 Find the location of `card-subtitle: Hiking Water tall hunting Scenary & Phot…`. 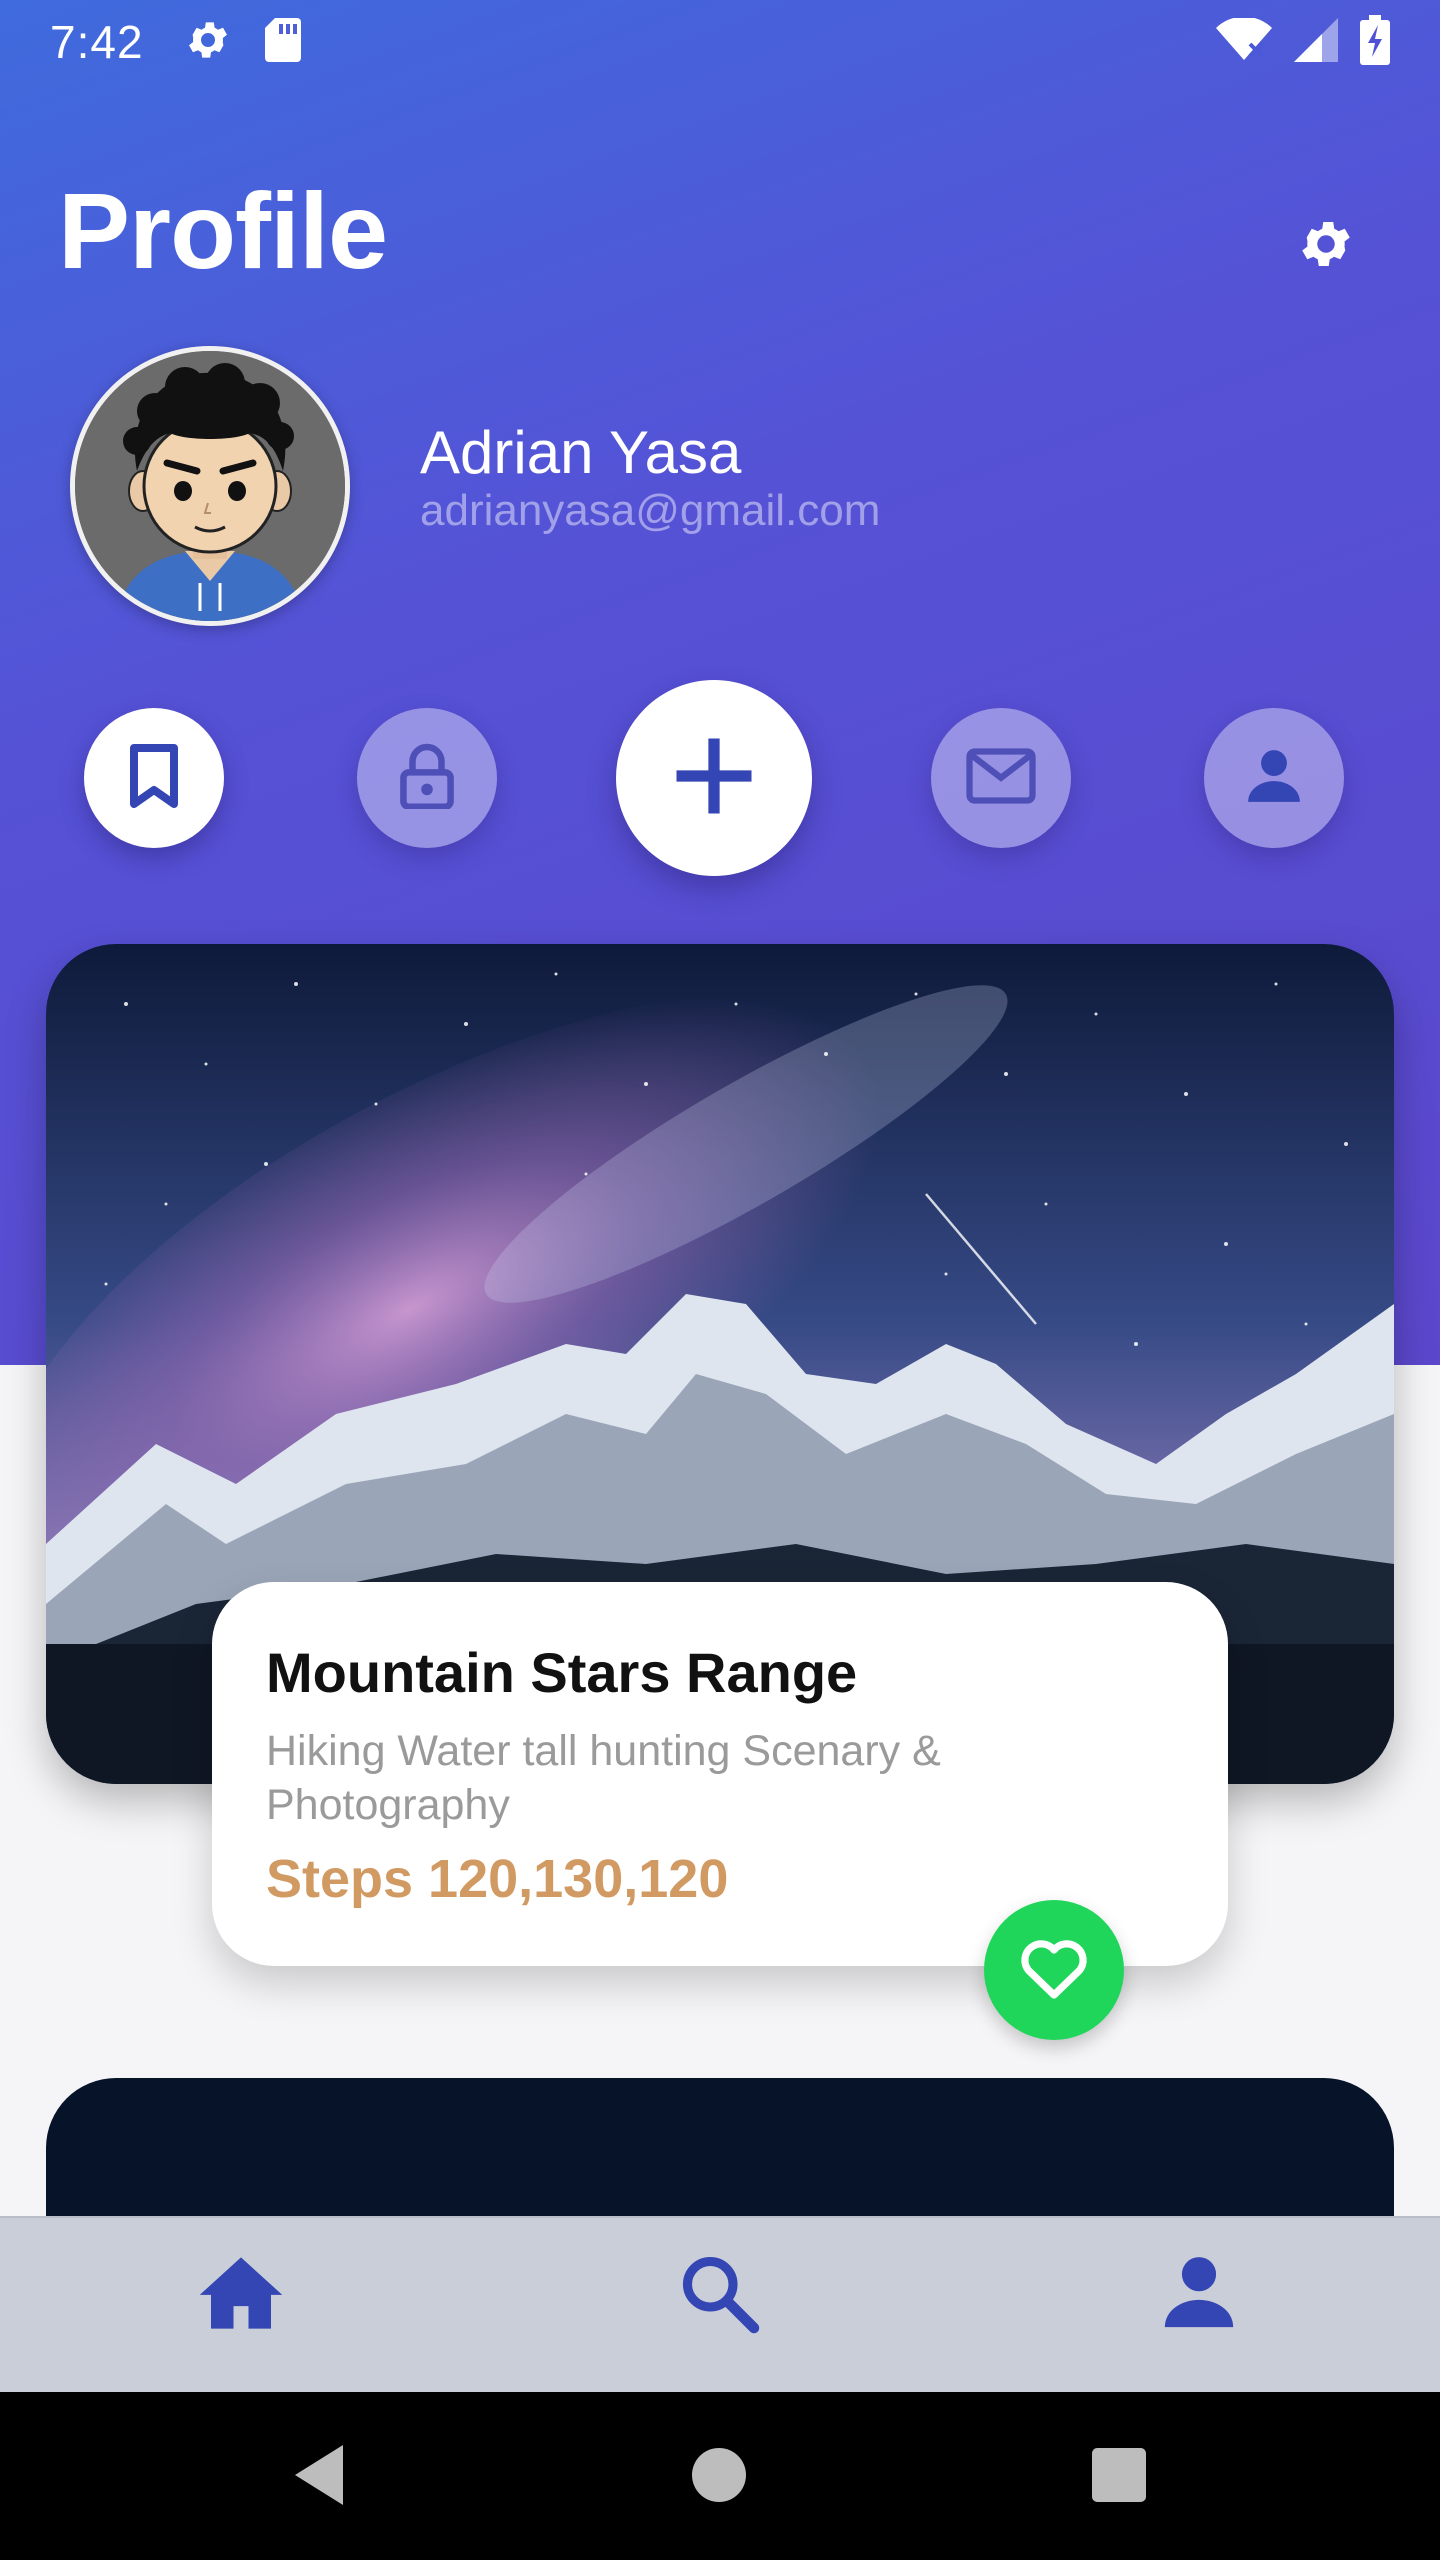

card-subtitle: Hiking Water tall hunting Scenary & Phot… is located at coordinates (603, 1778).